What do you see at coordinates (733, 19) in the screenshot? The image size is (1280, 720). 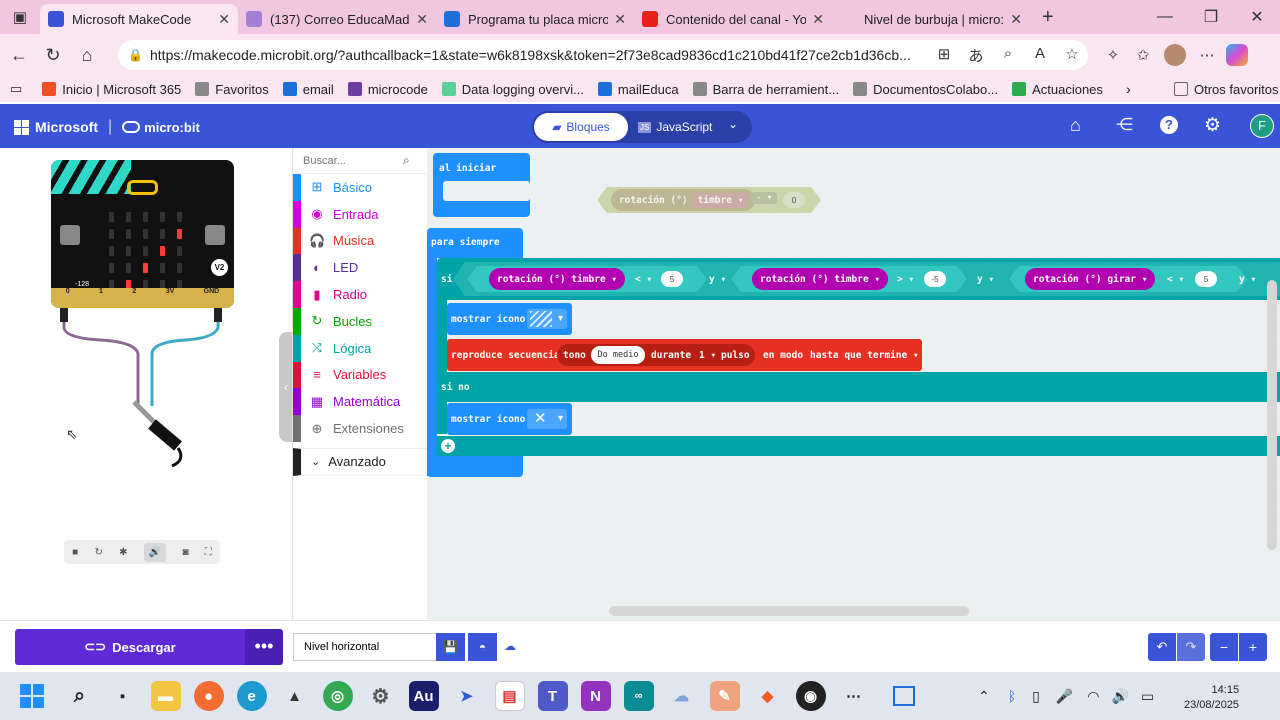 I see `browser-tab: Contenido del canal - YouT ✕` at bounding box center [733, 19].